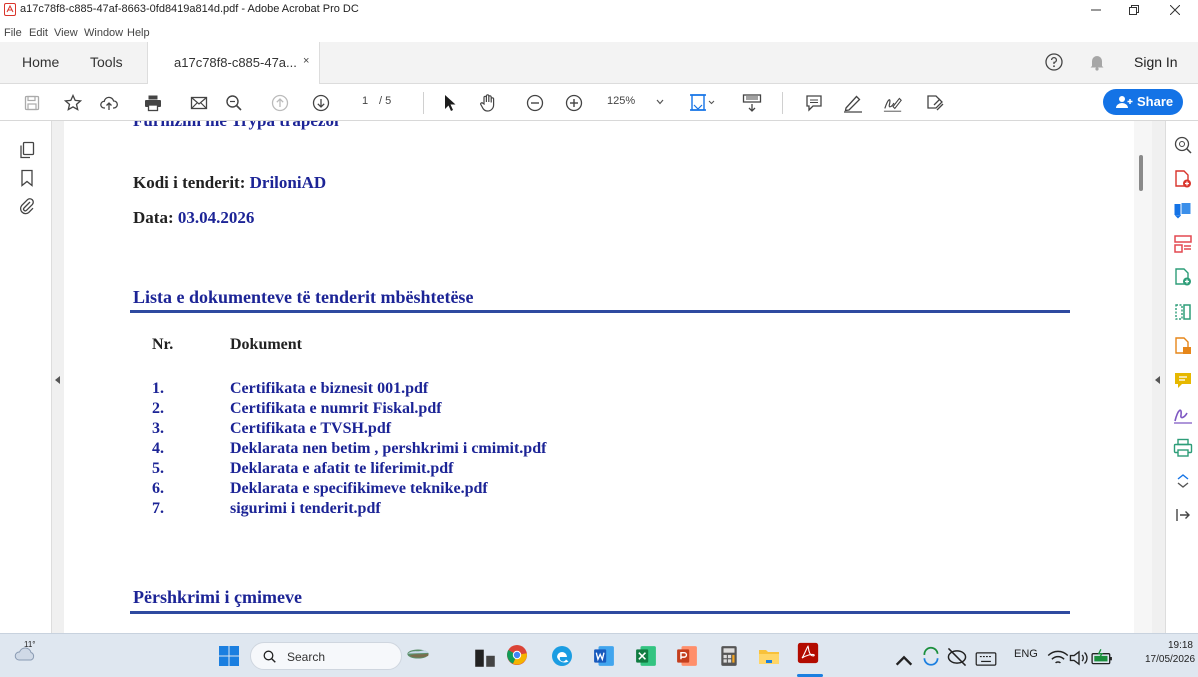 The width and height of the screenshot is (1198, 677). What do you see at coordinates (234, 103) in the screenshot?
I see `find-button` at bounding box center [234, 103].